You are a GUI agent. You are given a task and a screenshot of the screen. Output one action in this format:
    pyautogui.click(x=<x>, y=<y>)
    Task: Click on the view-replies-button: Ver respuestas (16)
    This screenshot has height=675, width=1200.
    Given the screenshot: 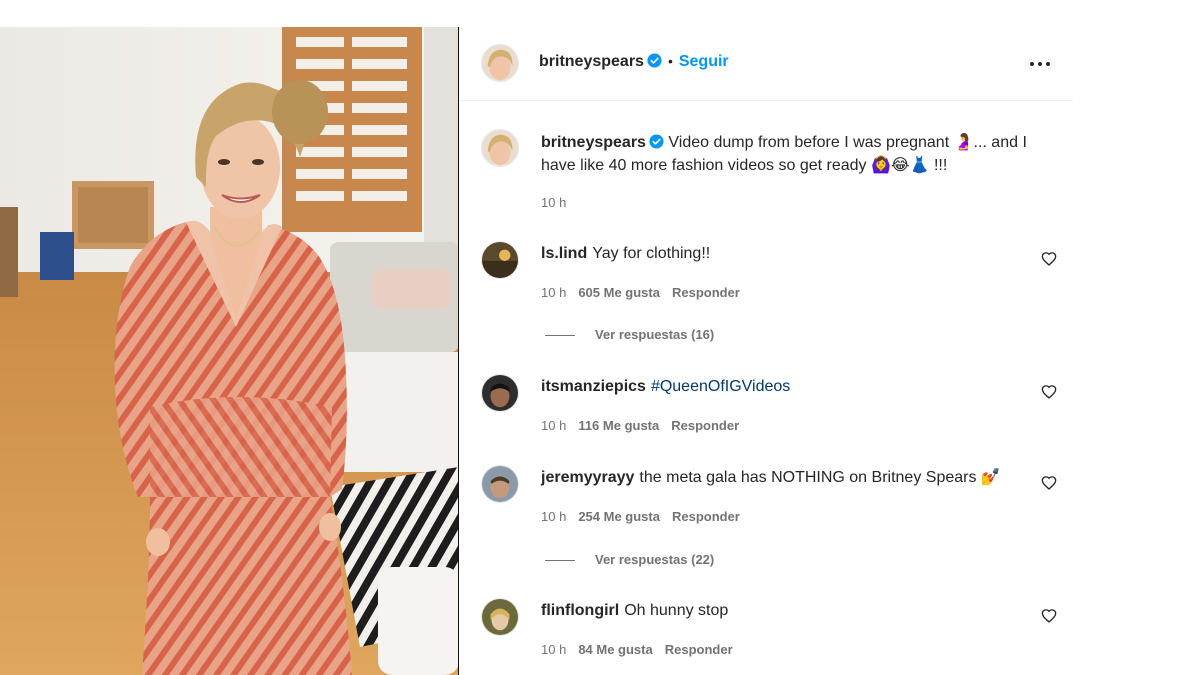 What is the action you would take?
    pyautogui.click(x=629, y=334)
    